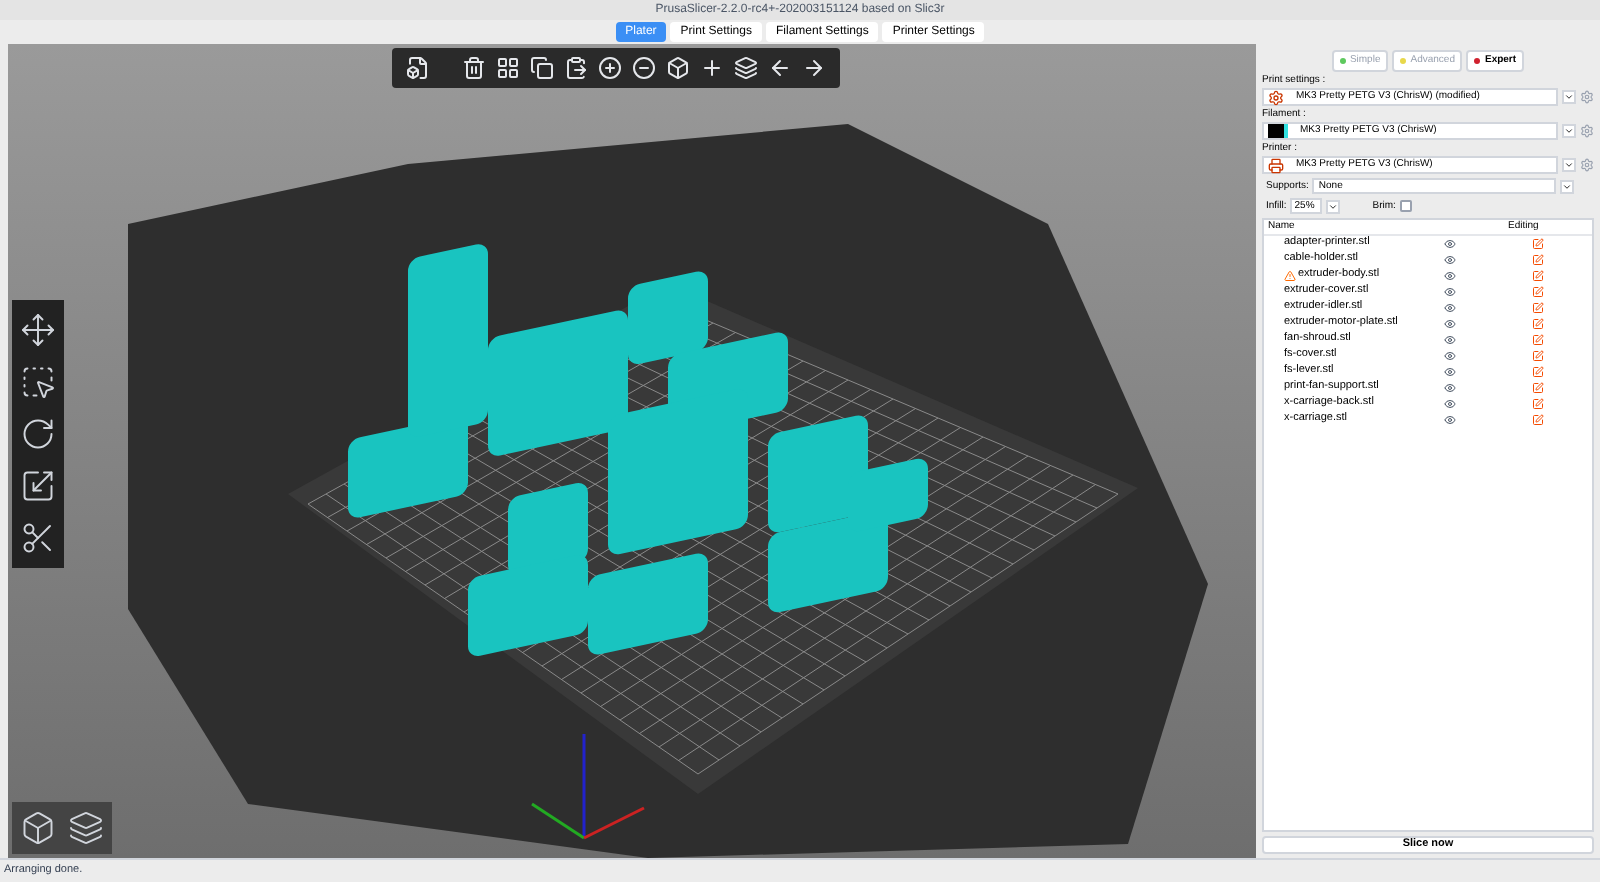 The width and height of the screenshot is (1600, 882). I want to click on add-instance-icon, so click(610, 68).